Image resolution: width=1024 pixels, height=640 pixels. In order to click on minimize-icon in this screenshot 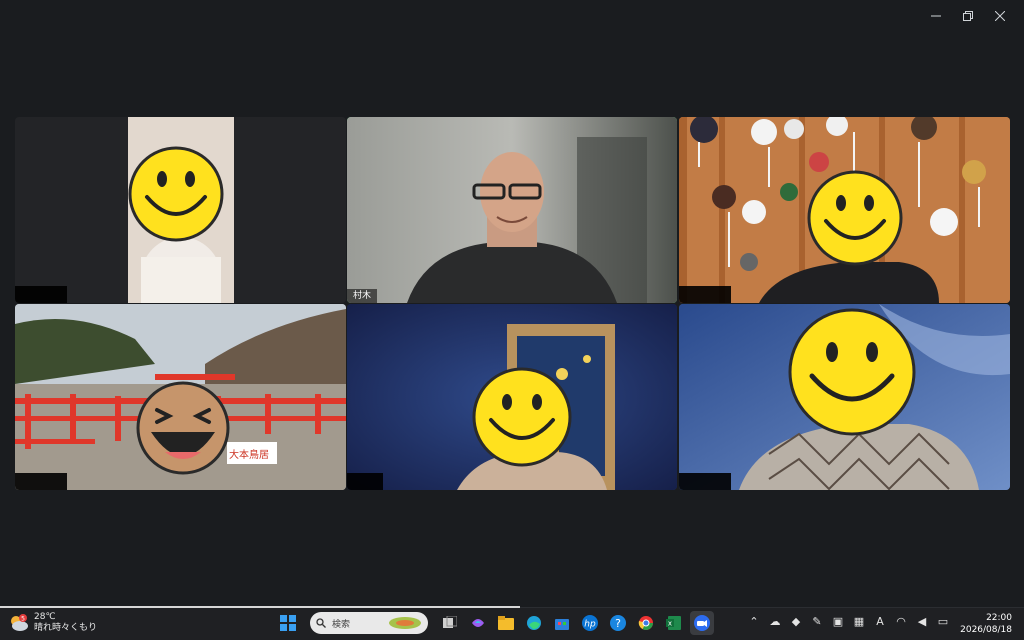, I will do `click(936, 16)`.